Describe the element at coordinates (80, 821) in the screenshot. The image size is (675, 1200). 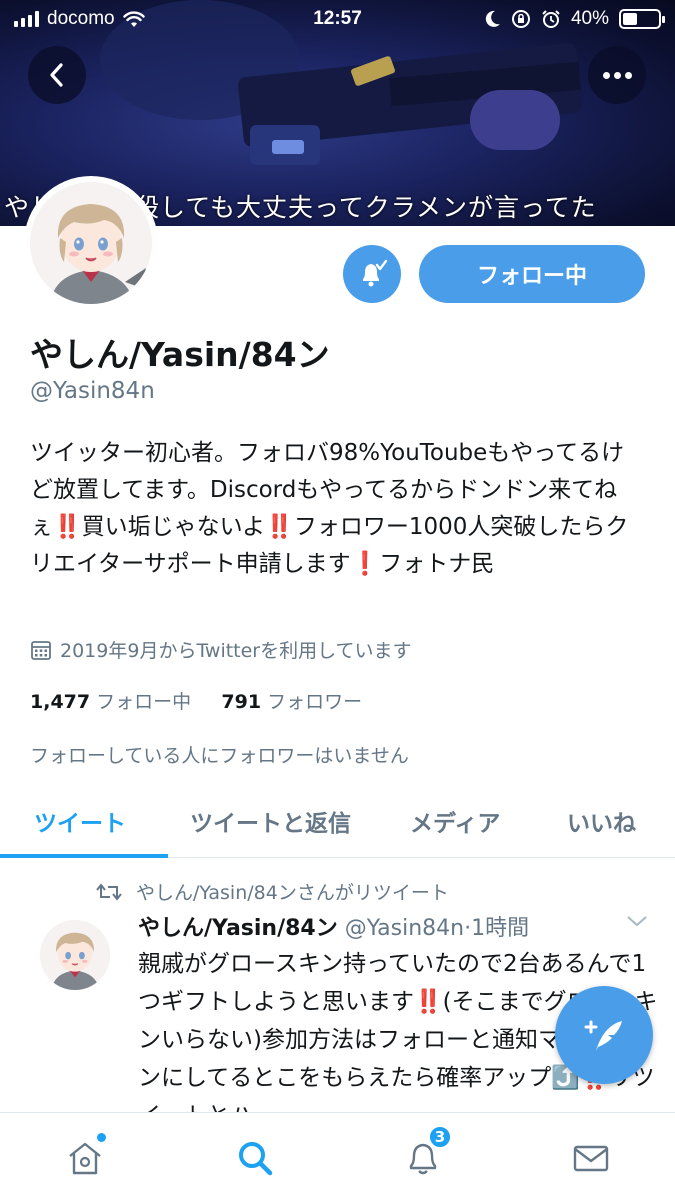
I see `tab-tweets: ツイート` at that location.